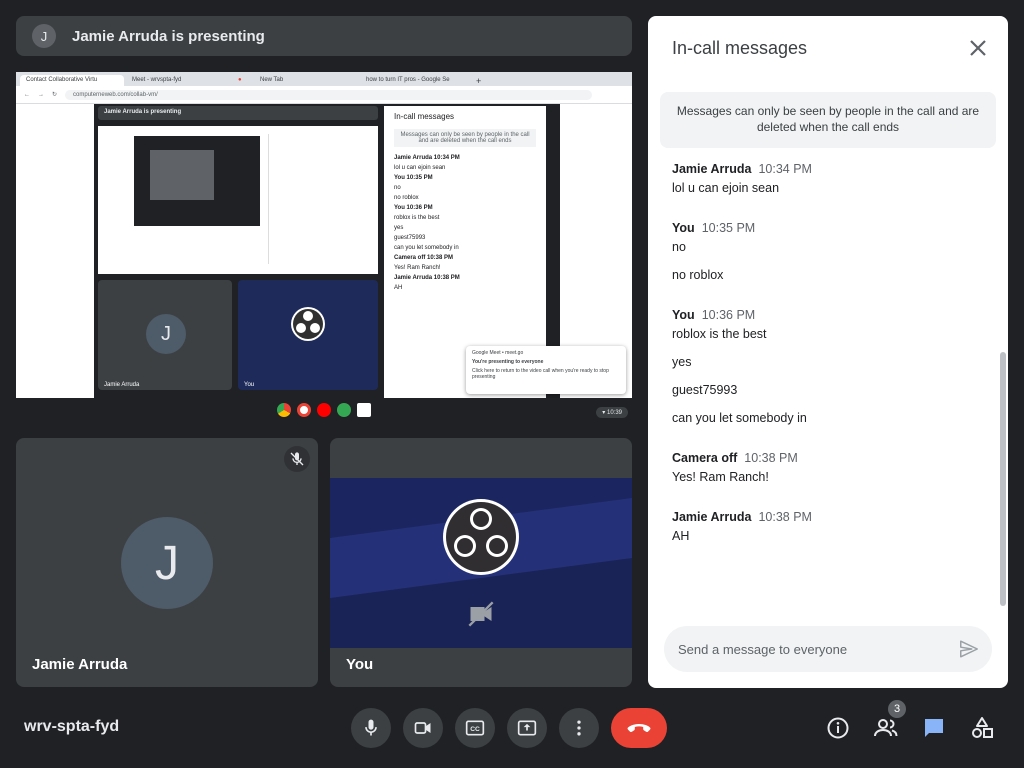 The width and height of the screenshot is (1024, 768). What do you see at coordinates (698, 275) in the screenshot?
I see `message-text: no roblox` at bounding box center [698, 275].